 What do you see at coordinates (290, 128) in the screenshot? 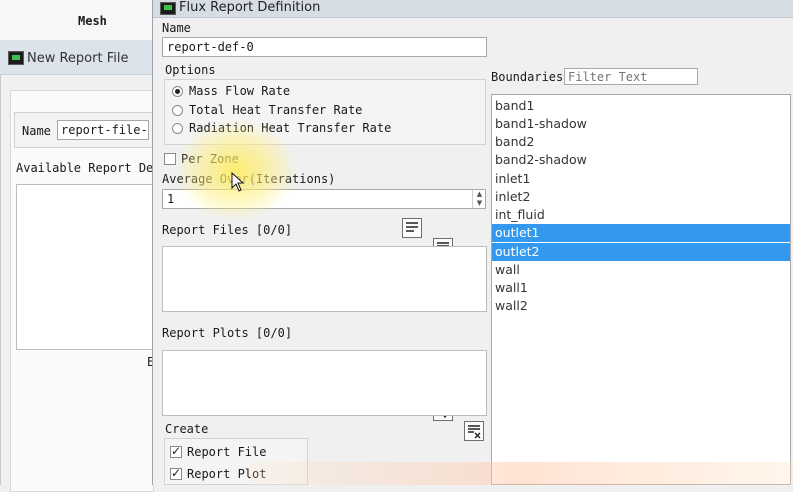
I see `option-label: Radiation Heat Transfer Rate` at bounding box center [290, 128].